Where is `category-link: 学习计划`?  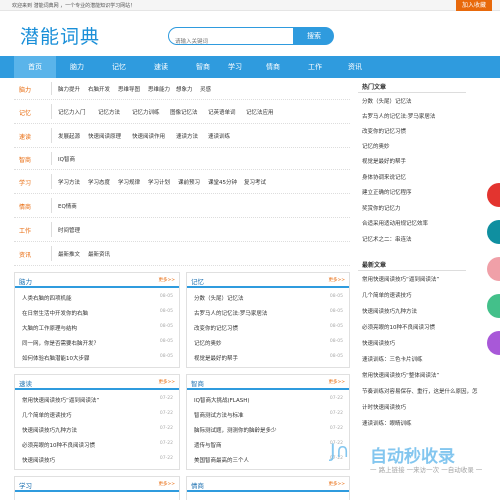
category-link: 学习计划 is located at coordinates (159, 182).